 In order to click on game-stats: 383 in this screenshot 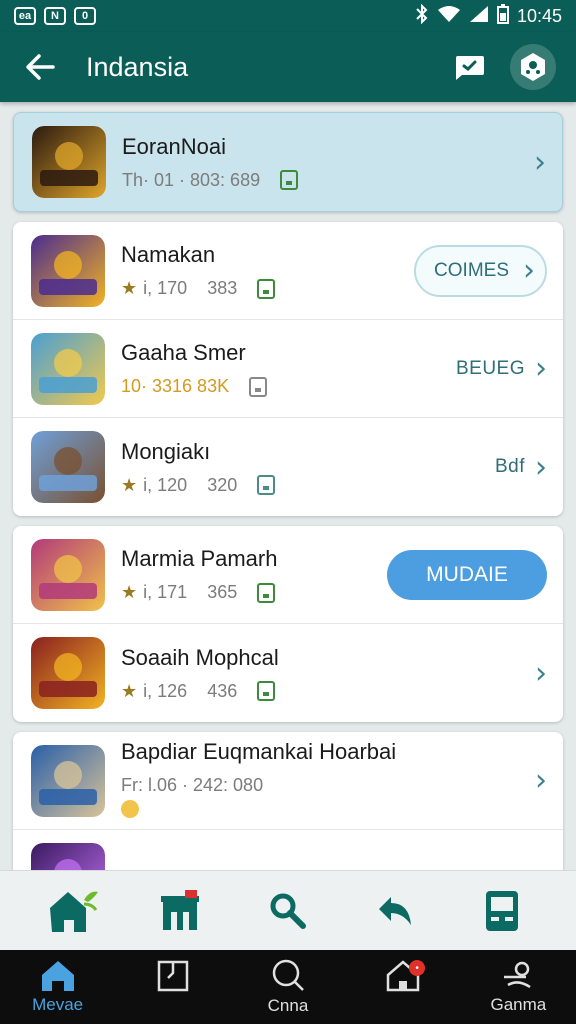, I will do `click(222, 288)`.